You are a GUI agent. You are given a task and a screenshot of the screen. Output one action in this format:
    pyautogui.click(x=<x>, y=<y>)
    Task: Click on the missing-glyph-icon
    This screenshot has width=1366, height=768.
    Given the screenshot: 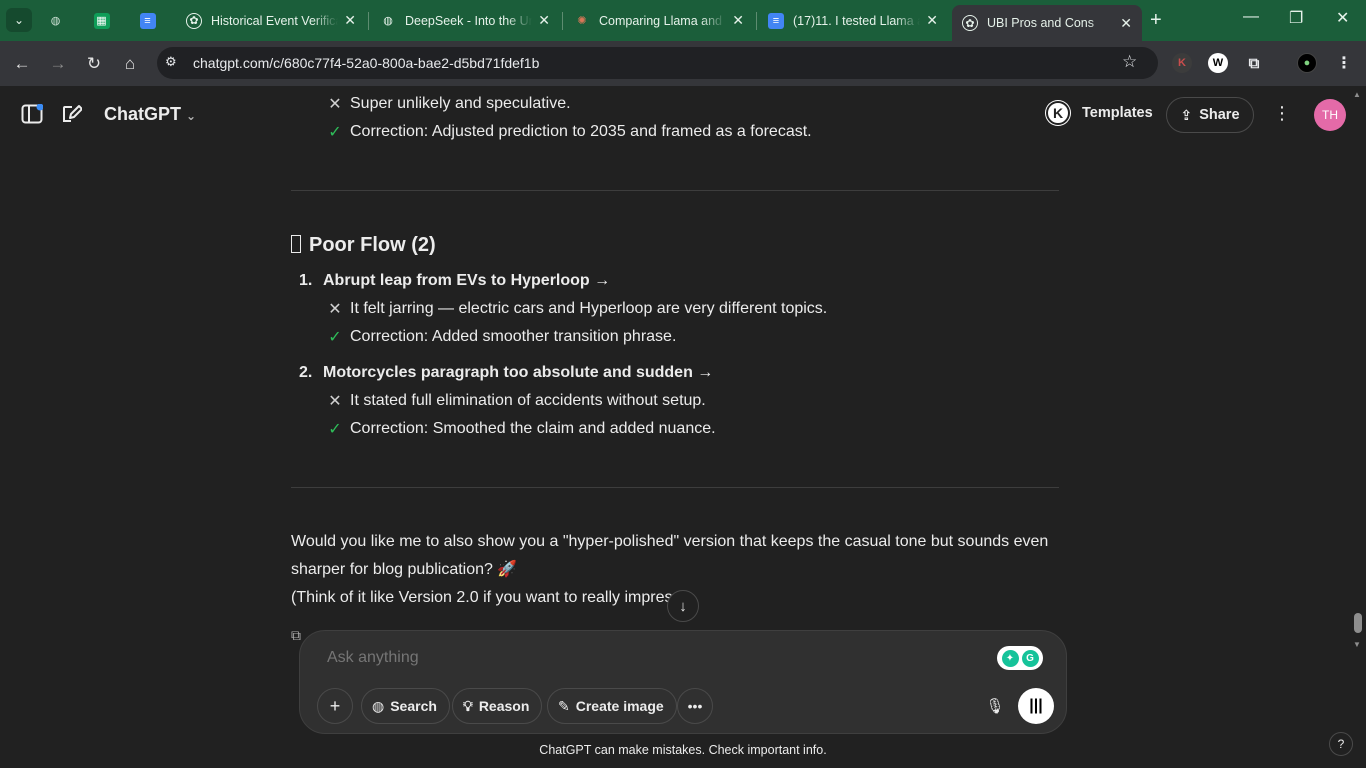 What is the action you would take?
    pyautogui.click(x=296, y=244)
    